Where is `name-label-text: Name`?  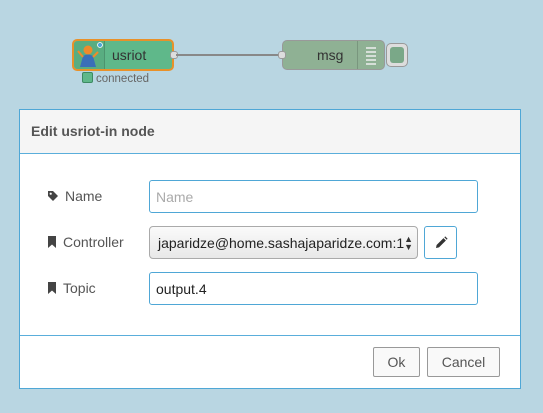
name-label-text: Name is located at coordinates (84, 196).